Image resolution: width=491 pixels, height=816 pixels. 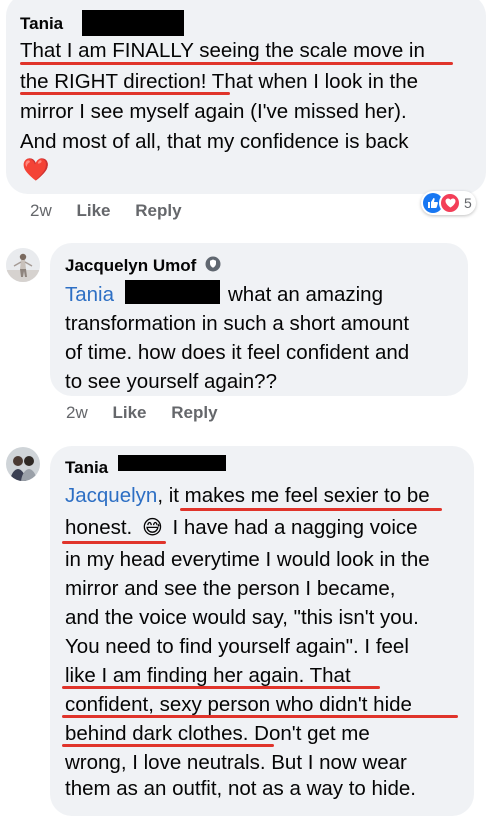 I want to click on comment-text-line: honest. 😅 I have had a nagging voice, so click(x=241, y=528).